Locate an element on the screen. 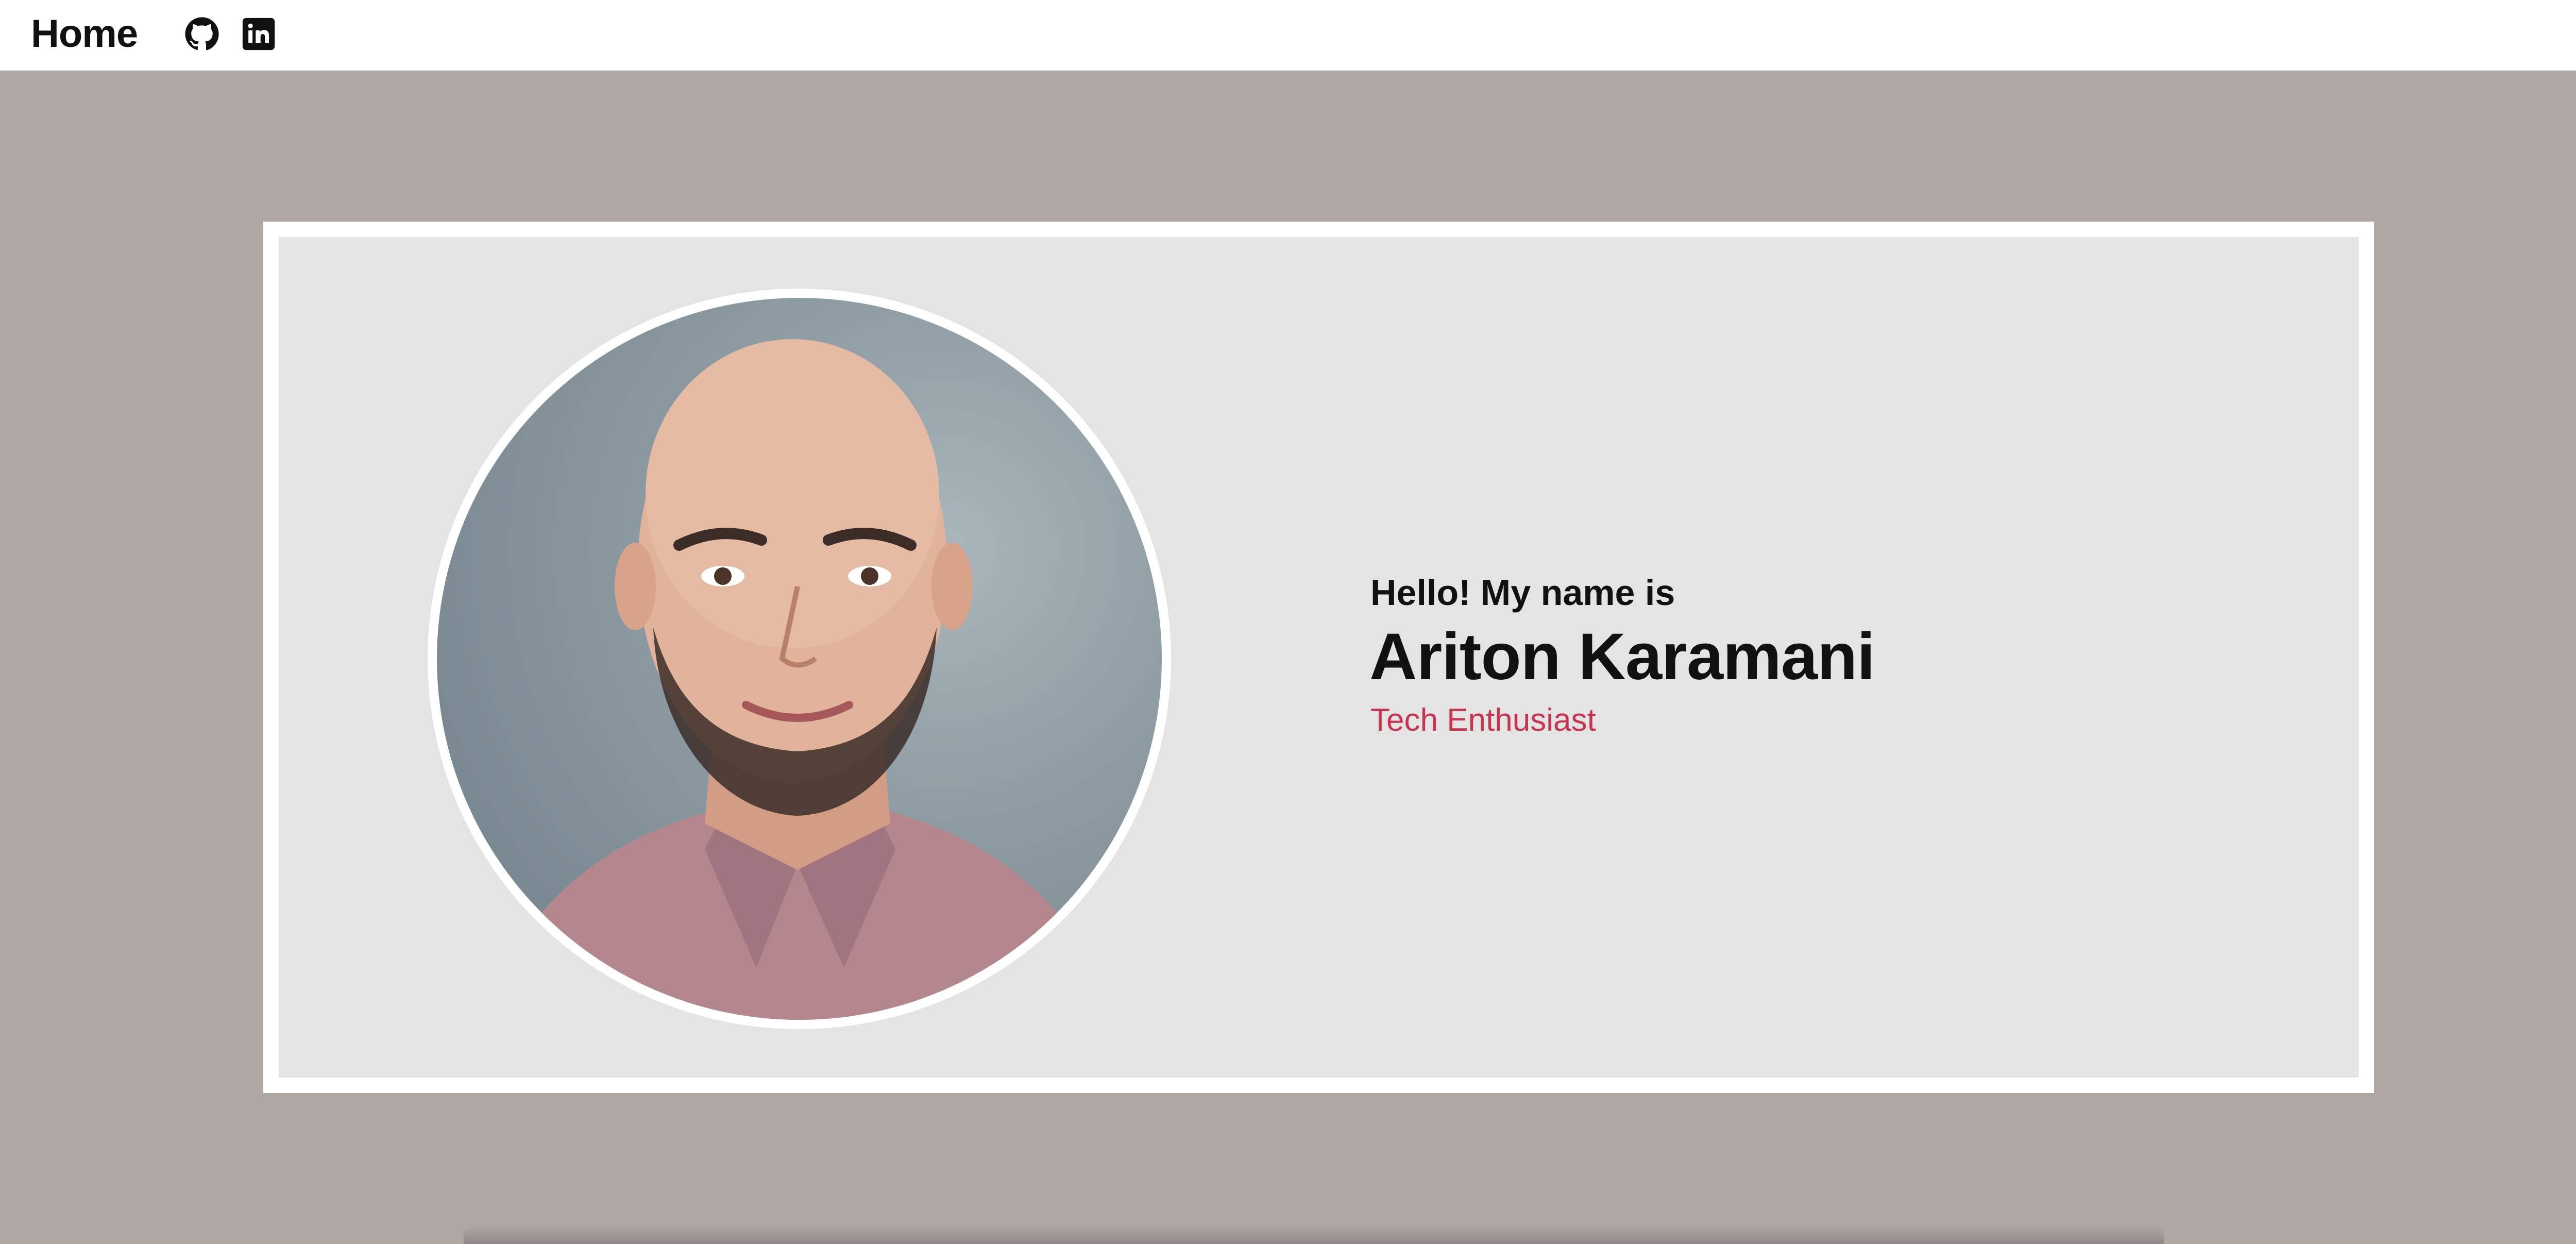 The image size is (2576, 1244). home-link: Home is located at coordinates (84, 34).